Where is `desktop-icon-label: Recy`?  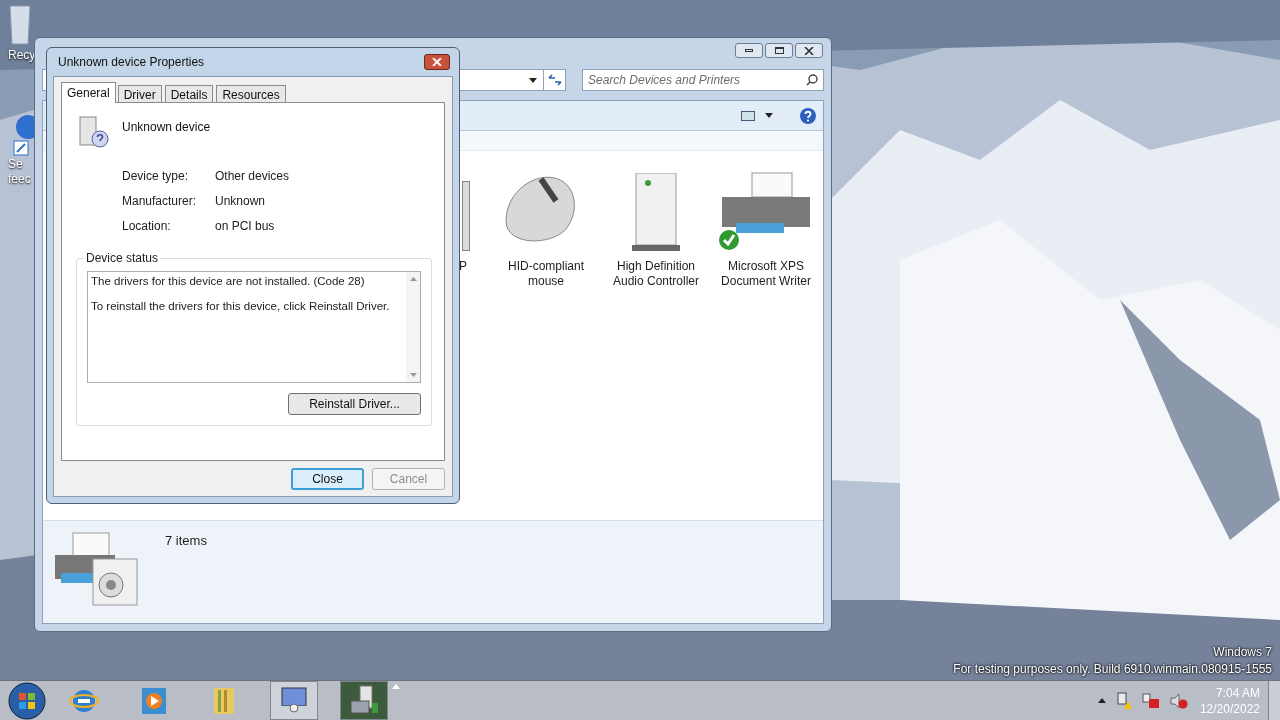
desktop-icon-label: Recy is located at coordinates (22, 55).